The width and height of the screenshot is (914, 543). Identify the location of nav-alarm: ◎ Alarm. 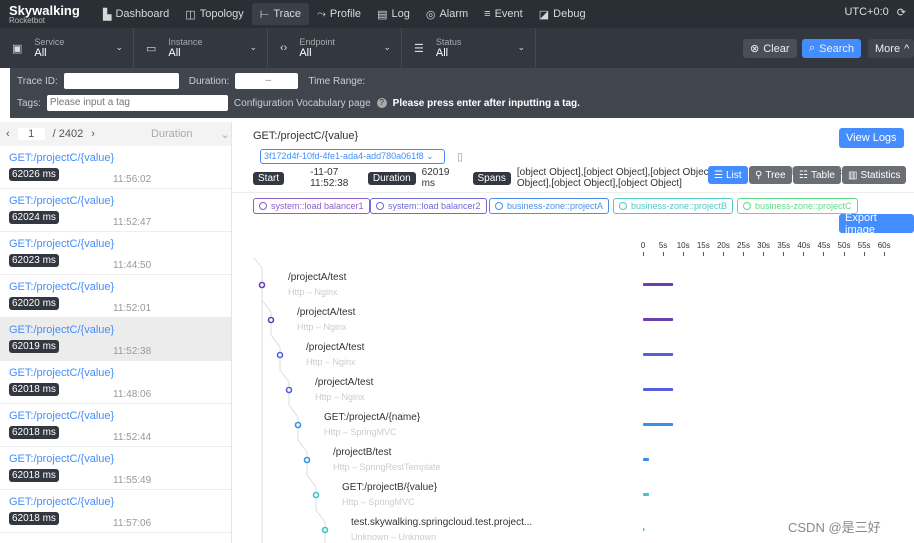
(447, 14).